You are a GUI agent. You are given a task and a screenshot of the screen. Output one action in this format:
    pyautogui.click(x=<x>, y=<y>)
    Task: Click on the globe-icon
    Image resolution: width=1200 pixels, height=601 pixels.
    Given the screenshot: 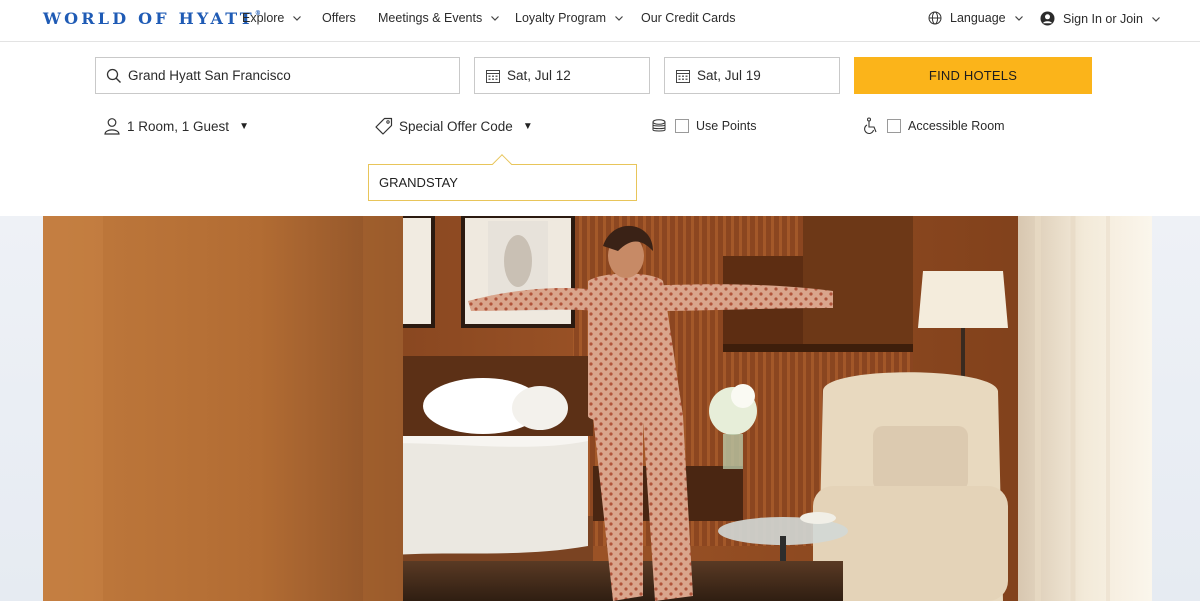 What is the action you would take?
    pyautogui.click(x=935, y=18)
    